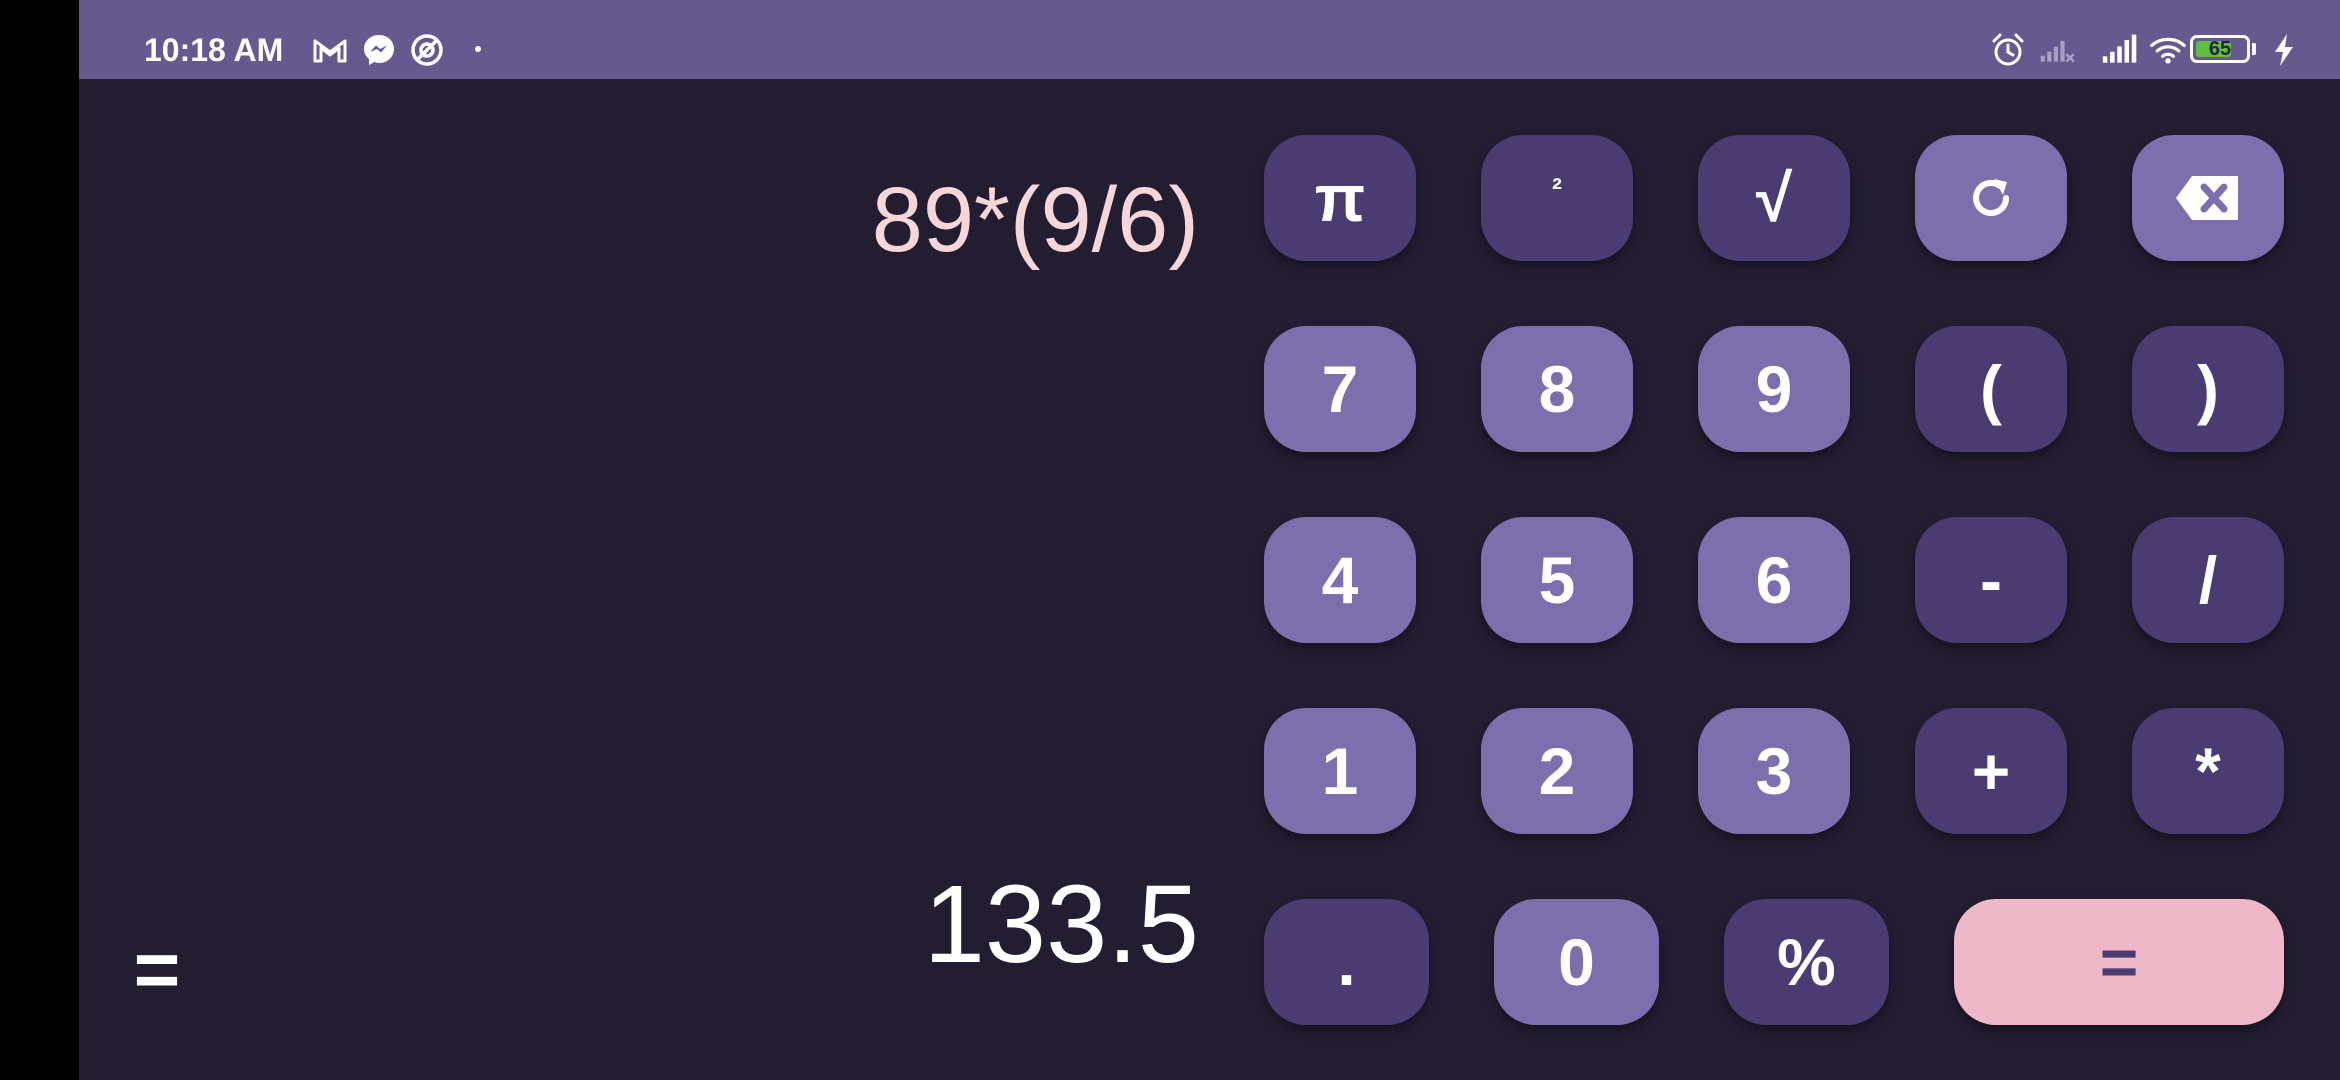  What do you see at coordinates (2168, 50) in the screenshot?
I see `wifi-icon` at bounding box center [2168, 50].